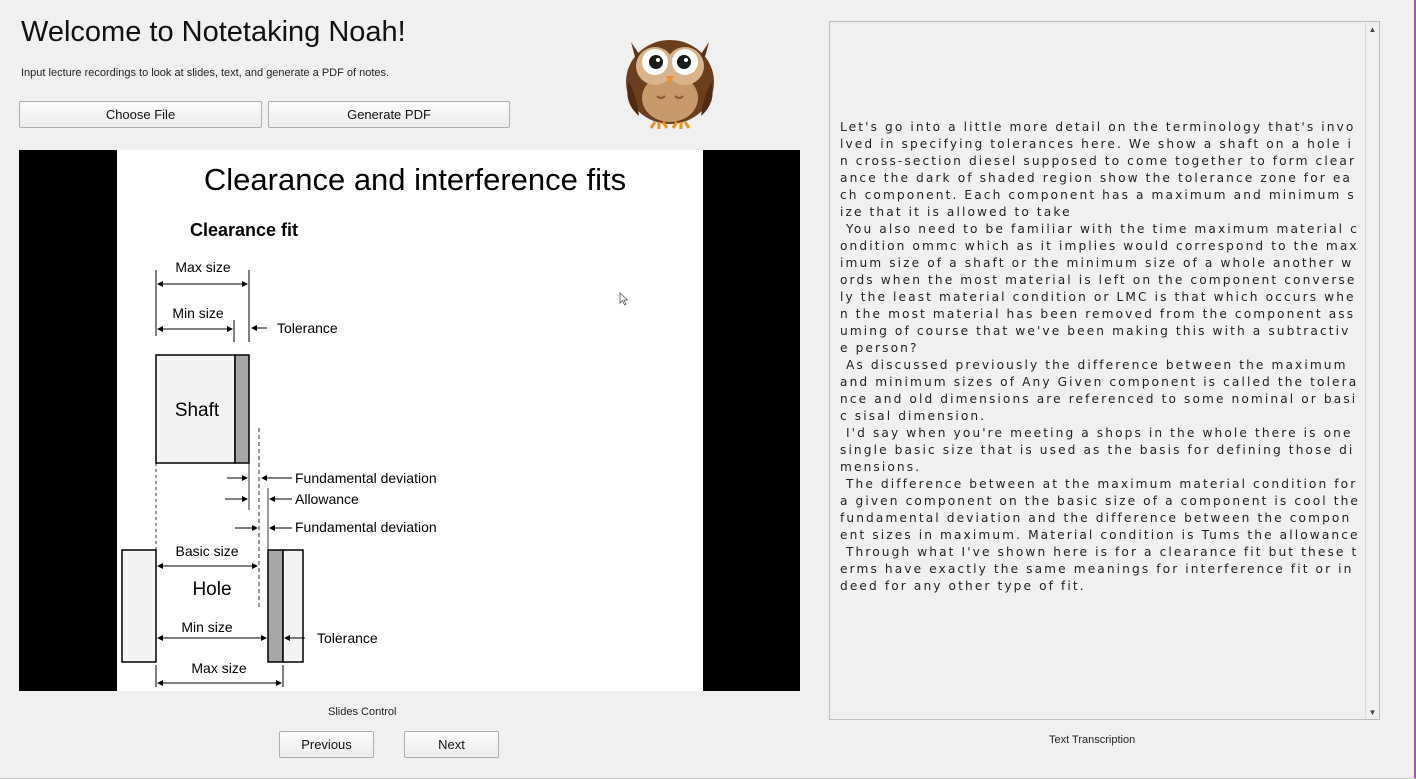  Describe the element at coordinates (366, 527) in the screenshot. I see `slide-label-fundamental-deviation-2: Fundamental deviation` at that location.